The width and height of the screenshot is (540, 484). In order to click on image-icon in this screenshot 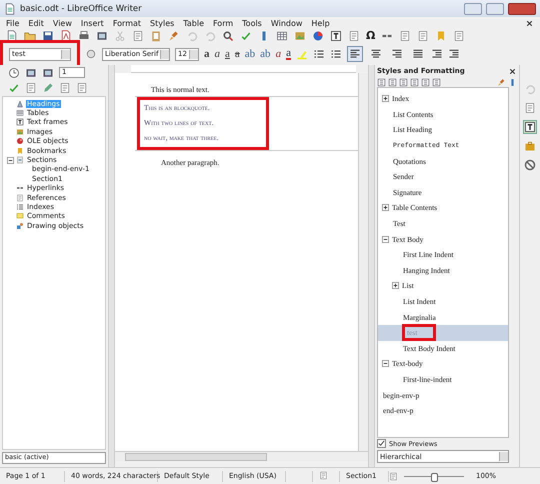, I will do `click(20, 132)`.